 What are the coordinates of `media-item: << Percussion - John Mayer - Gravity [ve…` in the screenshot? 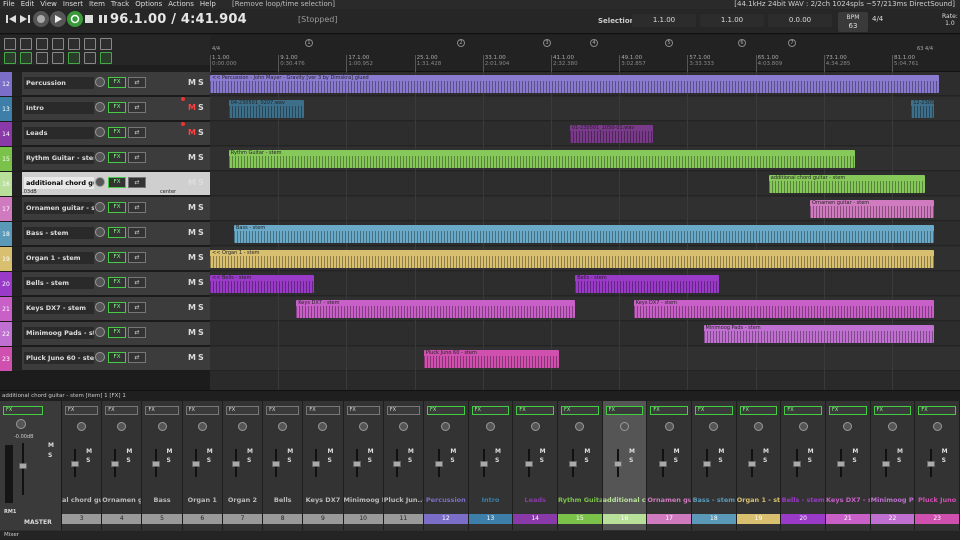 It's located at (574, 84).